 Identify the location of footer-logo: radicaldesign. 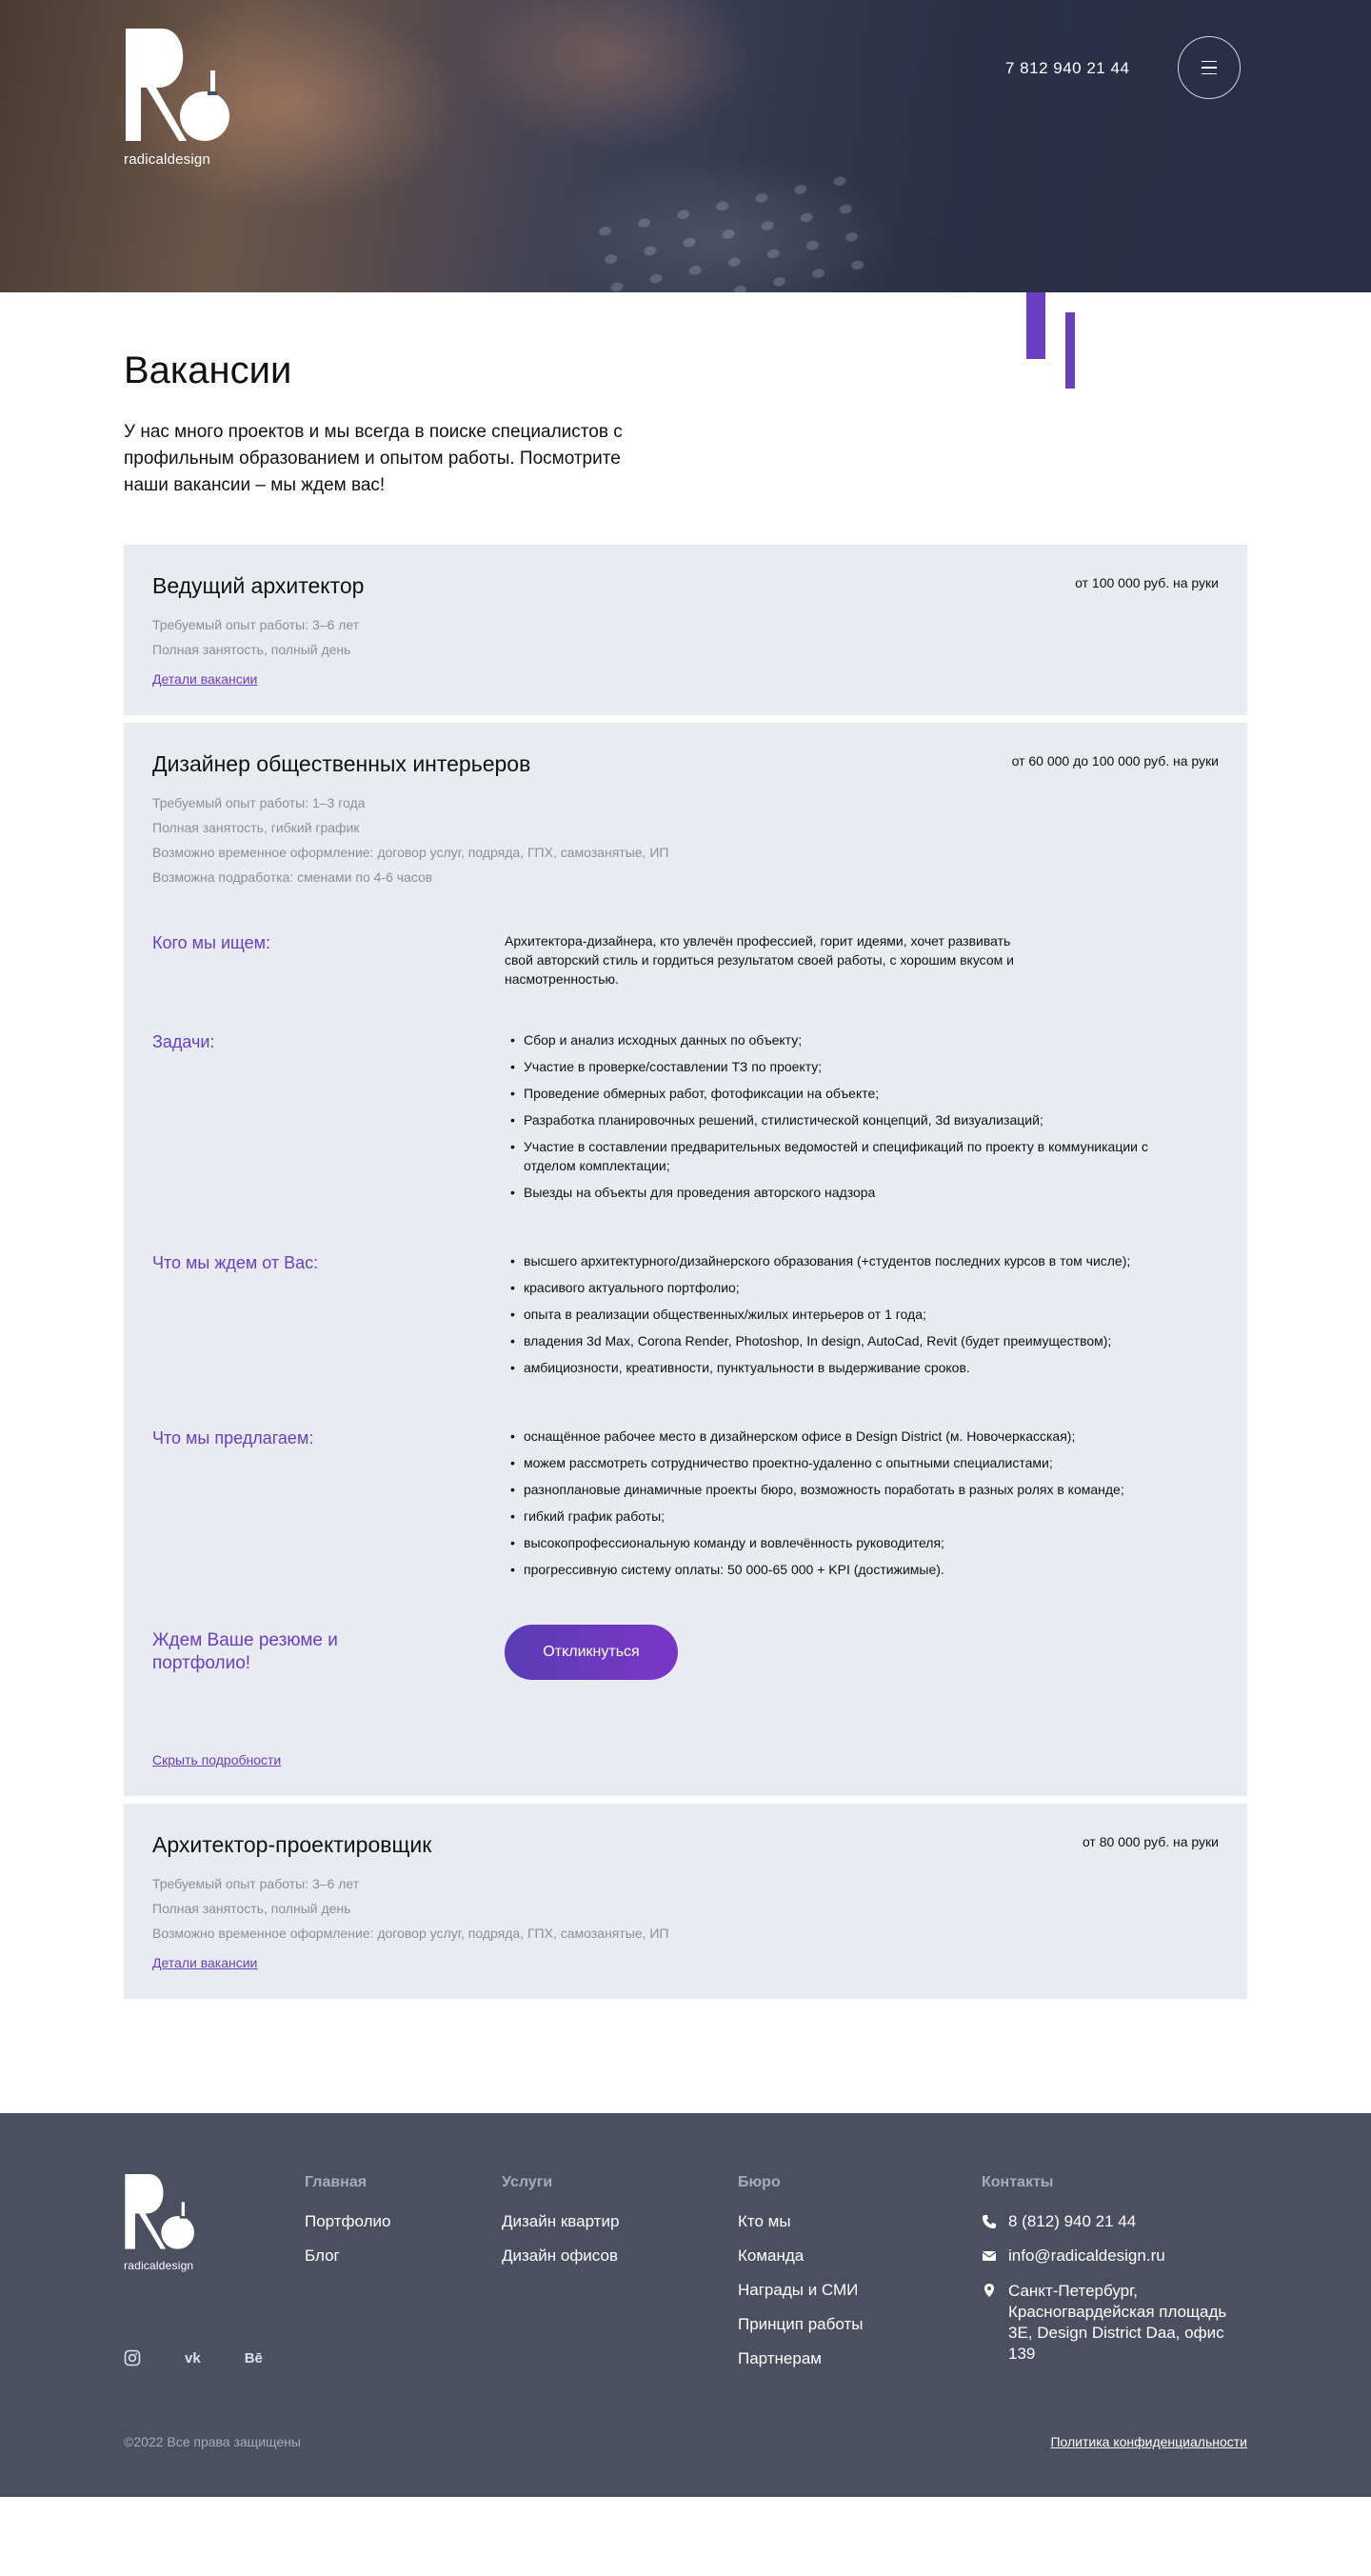
(162, 2223).